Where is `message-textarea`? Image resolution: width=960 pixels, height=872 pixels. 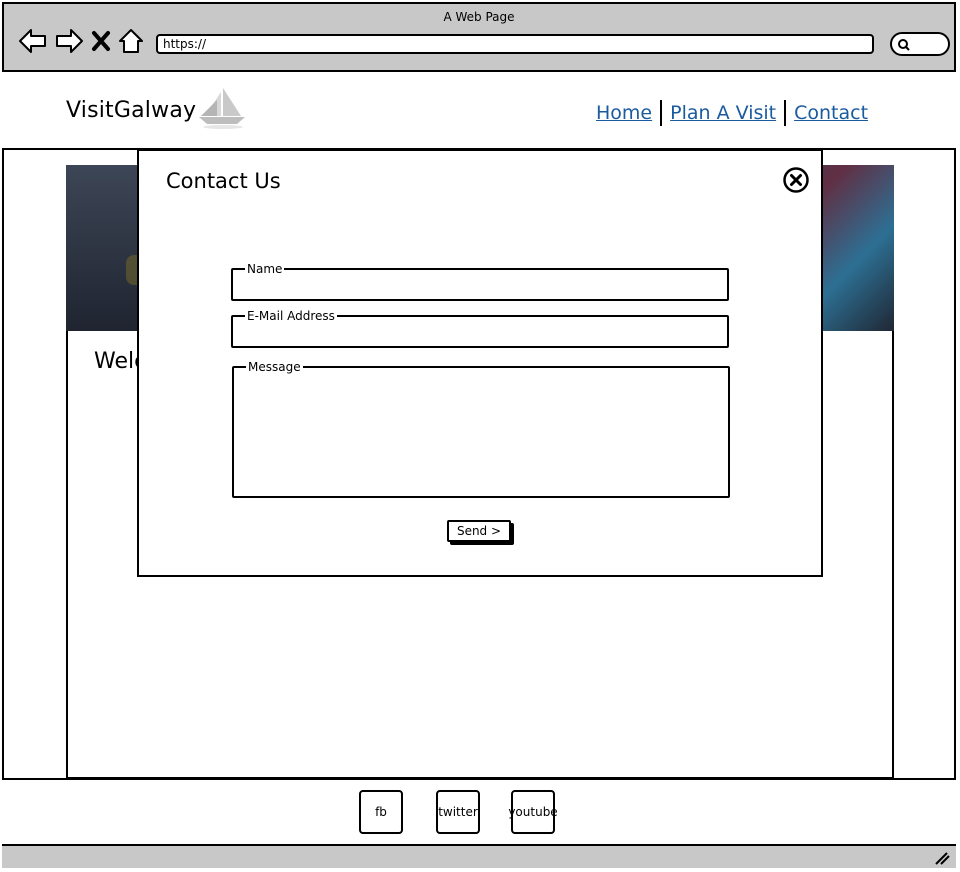 message-textarea is located at coordinates (481, 427).